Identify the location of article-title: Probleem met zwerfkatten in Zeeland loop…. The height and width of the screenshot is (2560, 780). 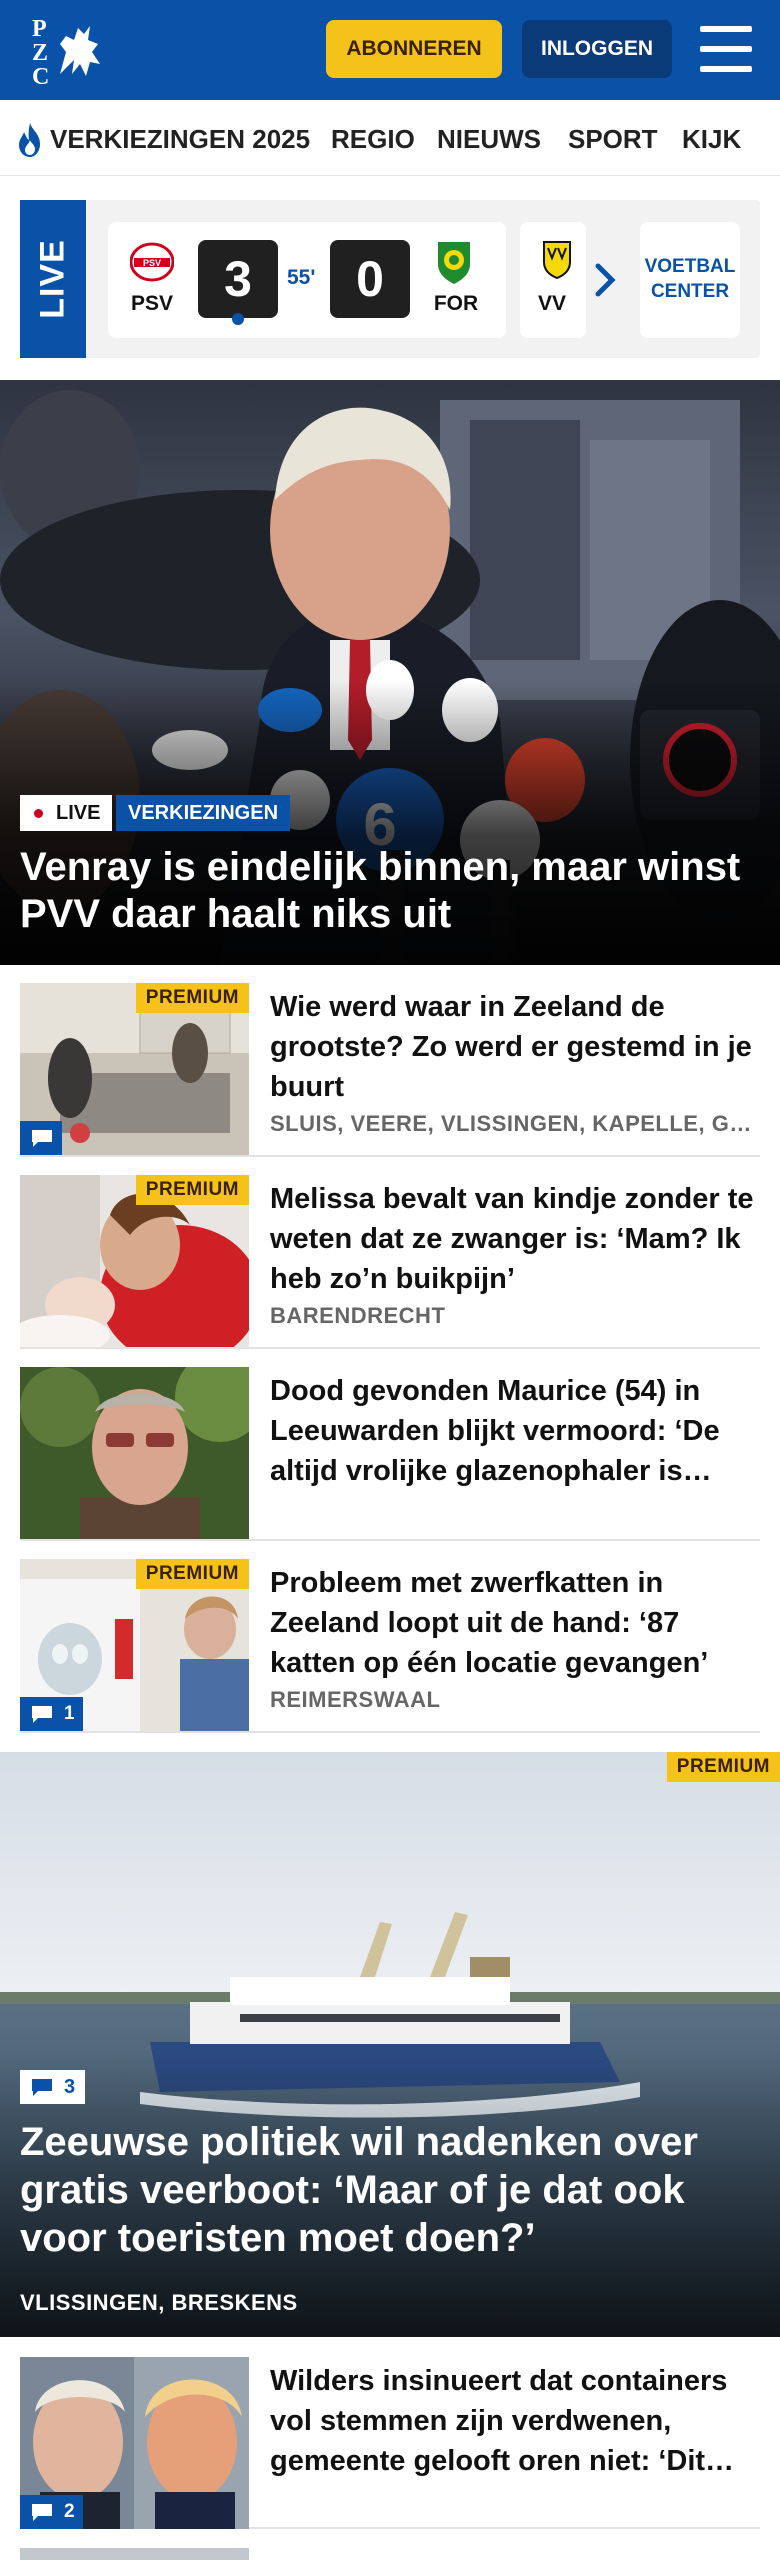
(513, 1623).